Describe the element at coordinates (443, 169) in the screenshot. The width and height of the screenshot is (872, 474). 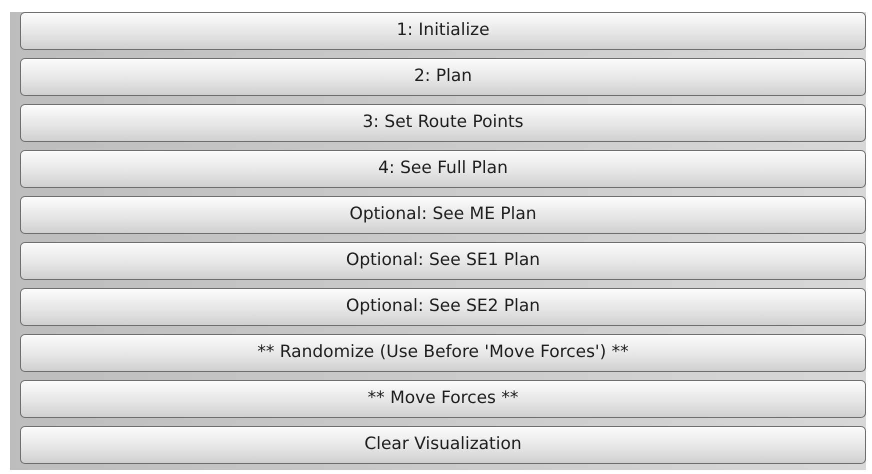
I see `action-button: 4: See Full Plan` at that location.